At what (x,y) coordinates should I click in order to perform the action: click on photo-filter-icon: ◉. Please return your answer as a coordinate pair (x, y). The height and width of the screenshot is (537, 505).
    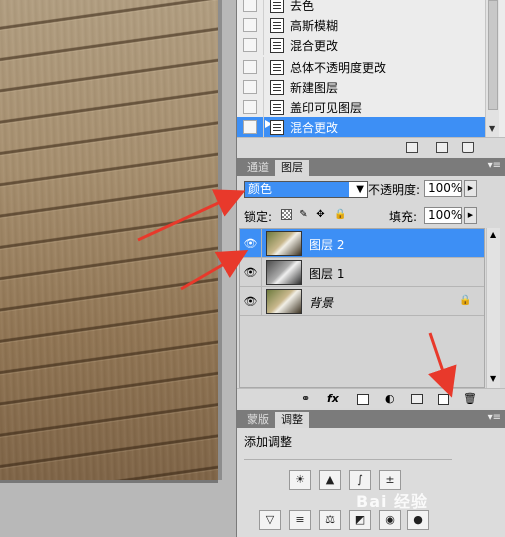
    Looking at the image, I should click on (390, 520).